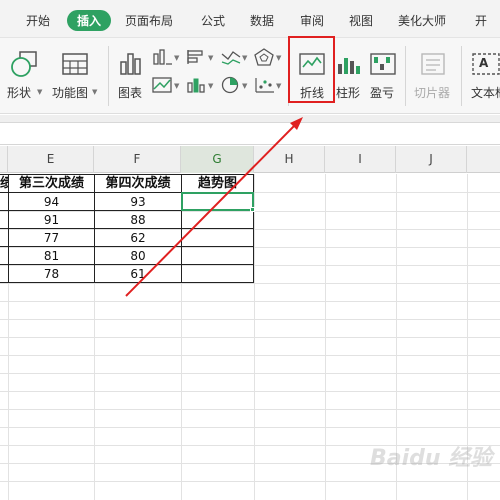 The width and height of the screenshot is (500, 500). What do you see at coordinates (360, 159) in the screenshot?
I see `column-header-i: I` at bounding box center [360, 159].